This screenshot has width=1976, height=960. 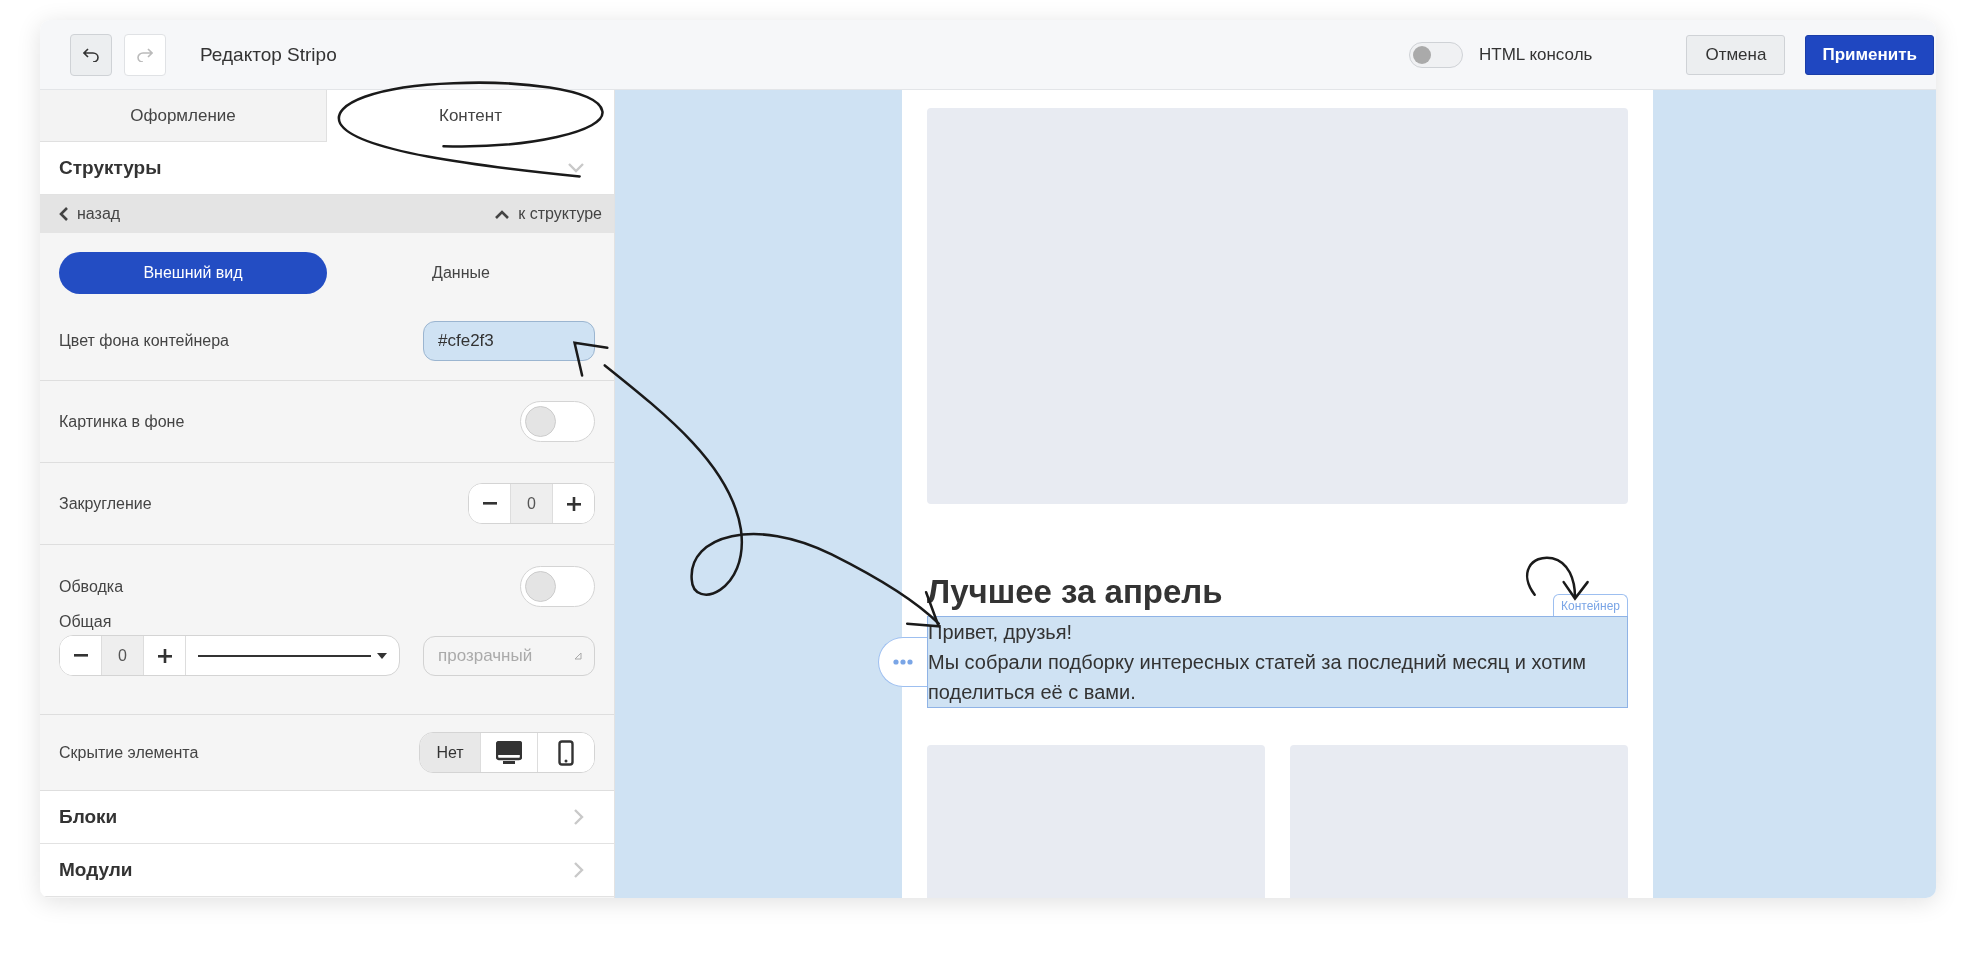 I want to click on caret-icon, so click(x=382, y=655).